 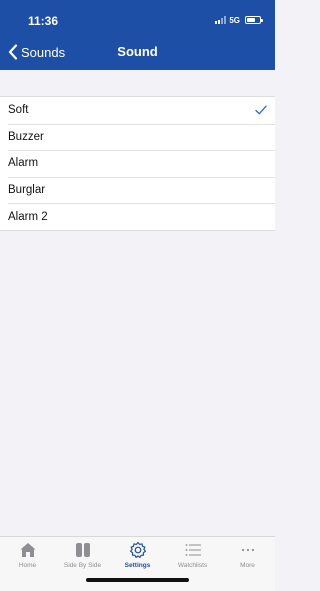 I want to click on battery-icon, so click(x=254, y=20).